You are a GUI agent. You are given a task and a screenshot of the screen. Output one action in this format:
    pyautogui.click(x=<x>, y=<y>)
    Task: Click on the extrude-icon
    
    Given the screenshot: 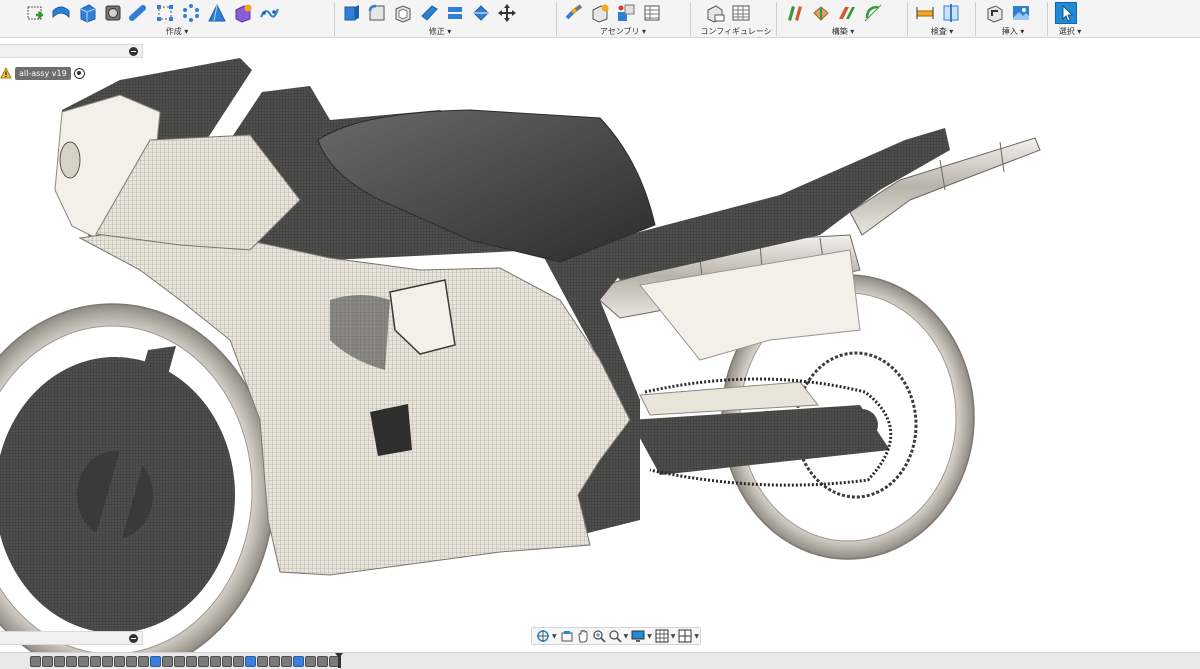 What is the action you would take?
    pyautogui.click(x=61, y=13)
    